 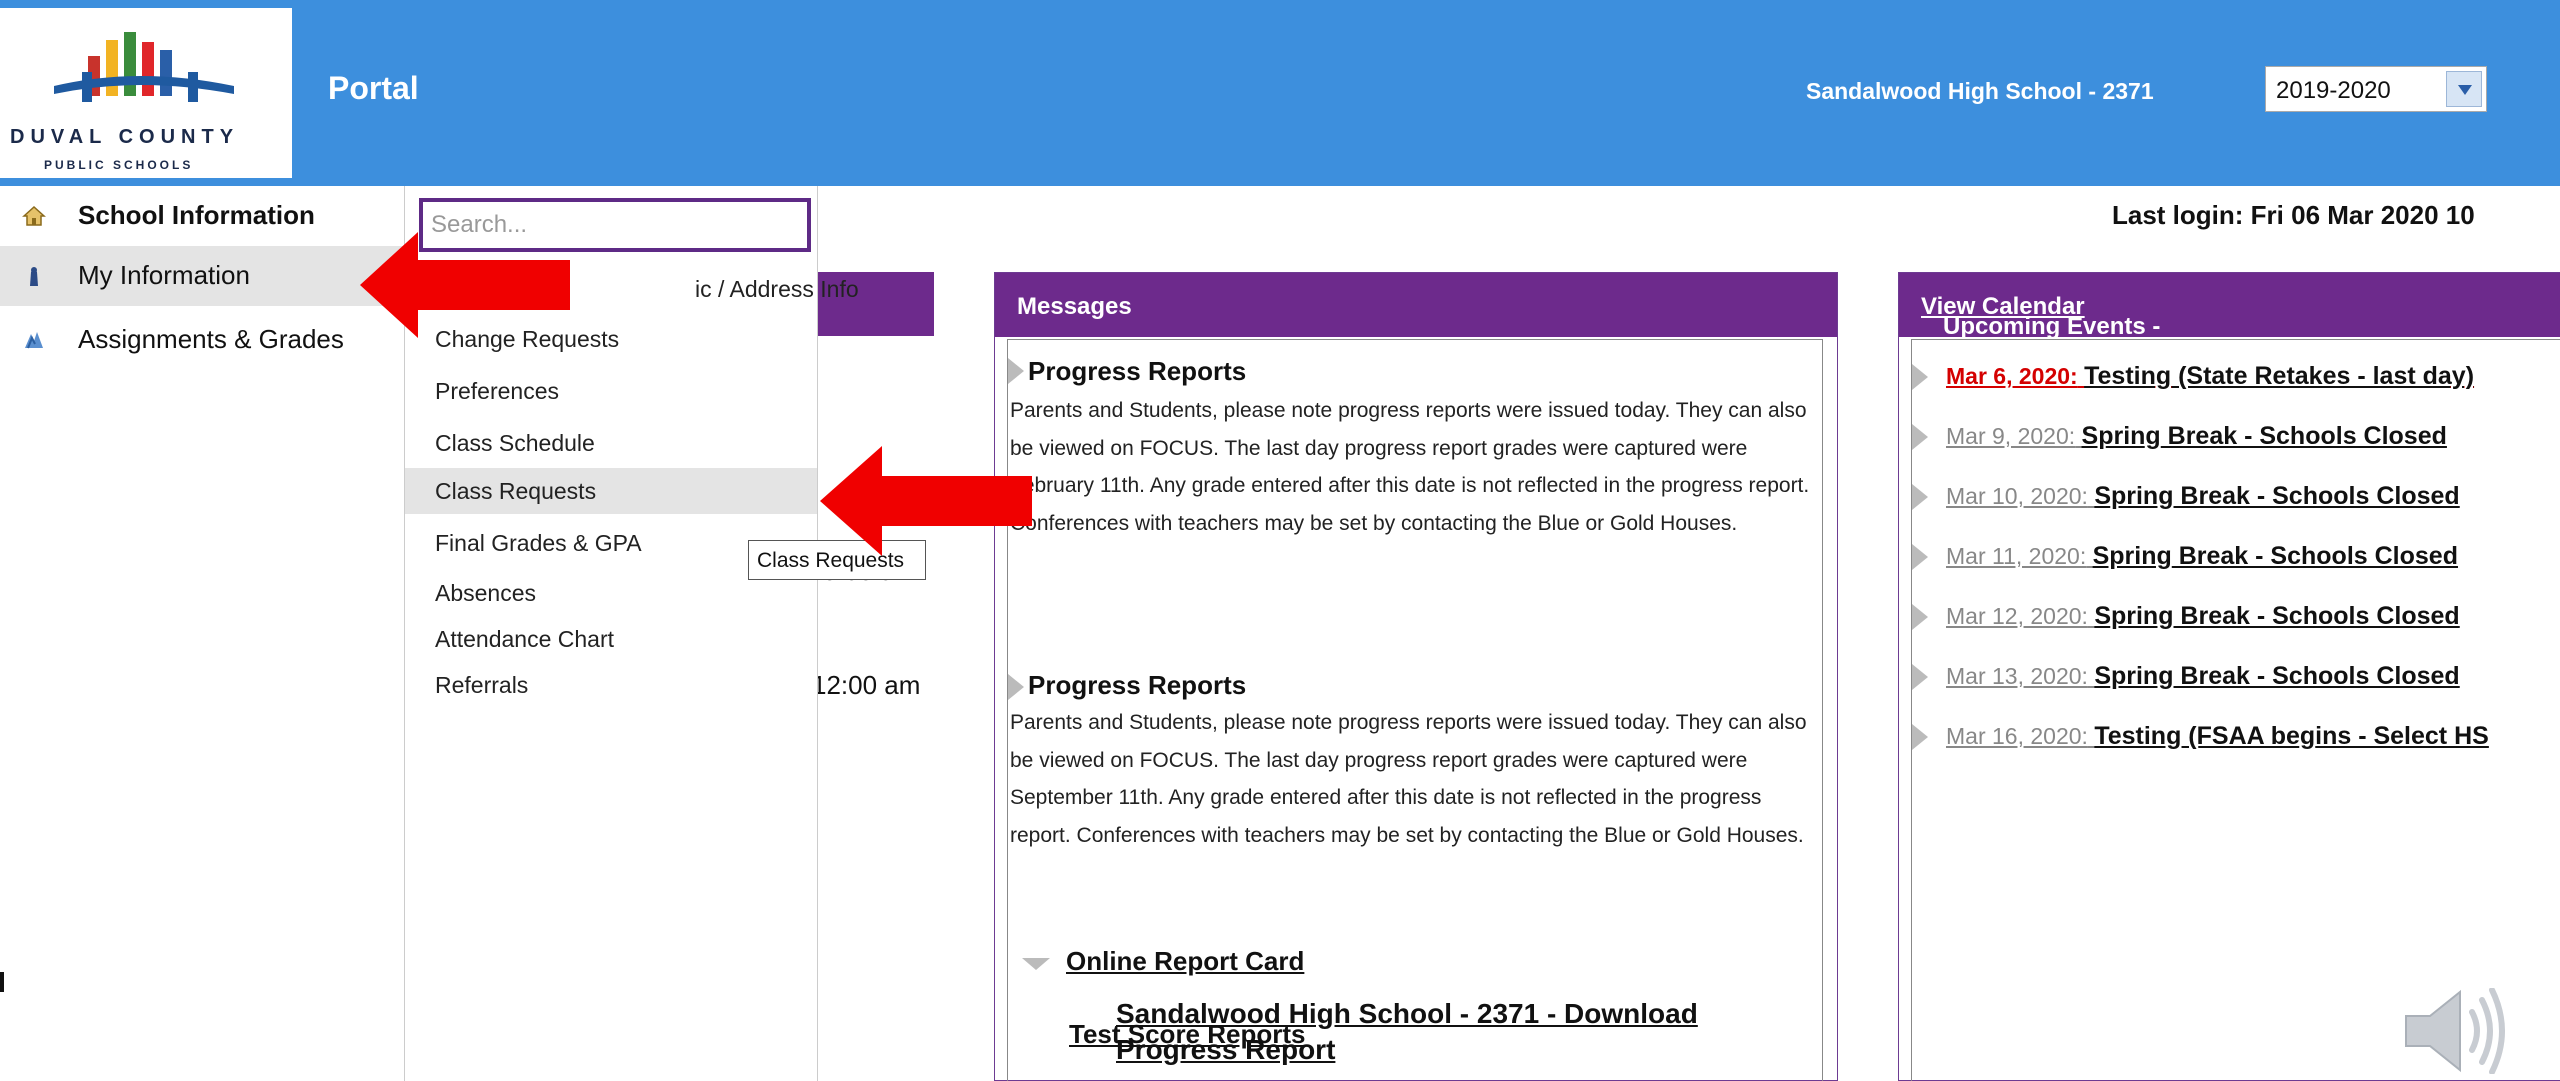 I want to click on event-date-text: Mar 12, 2020:, so click(x=2017, y=616).